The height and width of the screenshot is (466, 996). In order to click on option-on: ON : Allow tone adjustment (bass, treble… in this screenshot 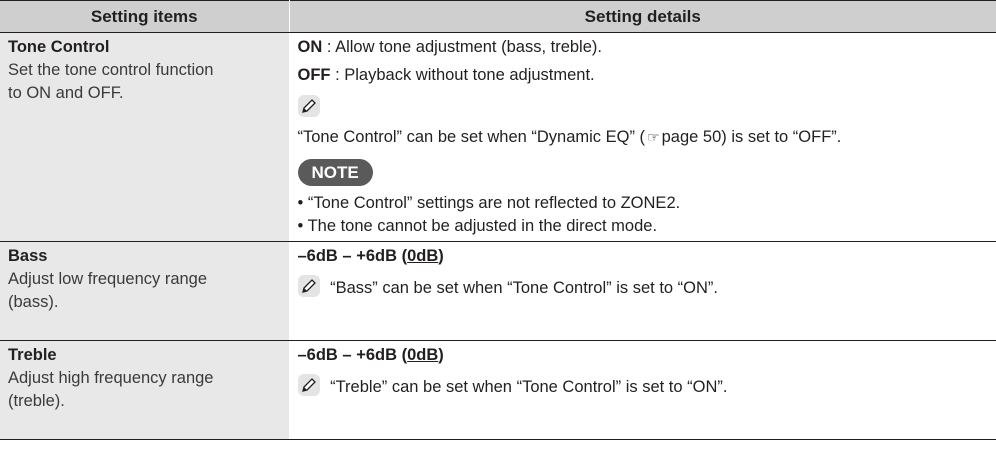, I will do `click(449, 47)`.